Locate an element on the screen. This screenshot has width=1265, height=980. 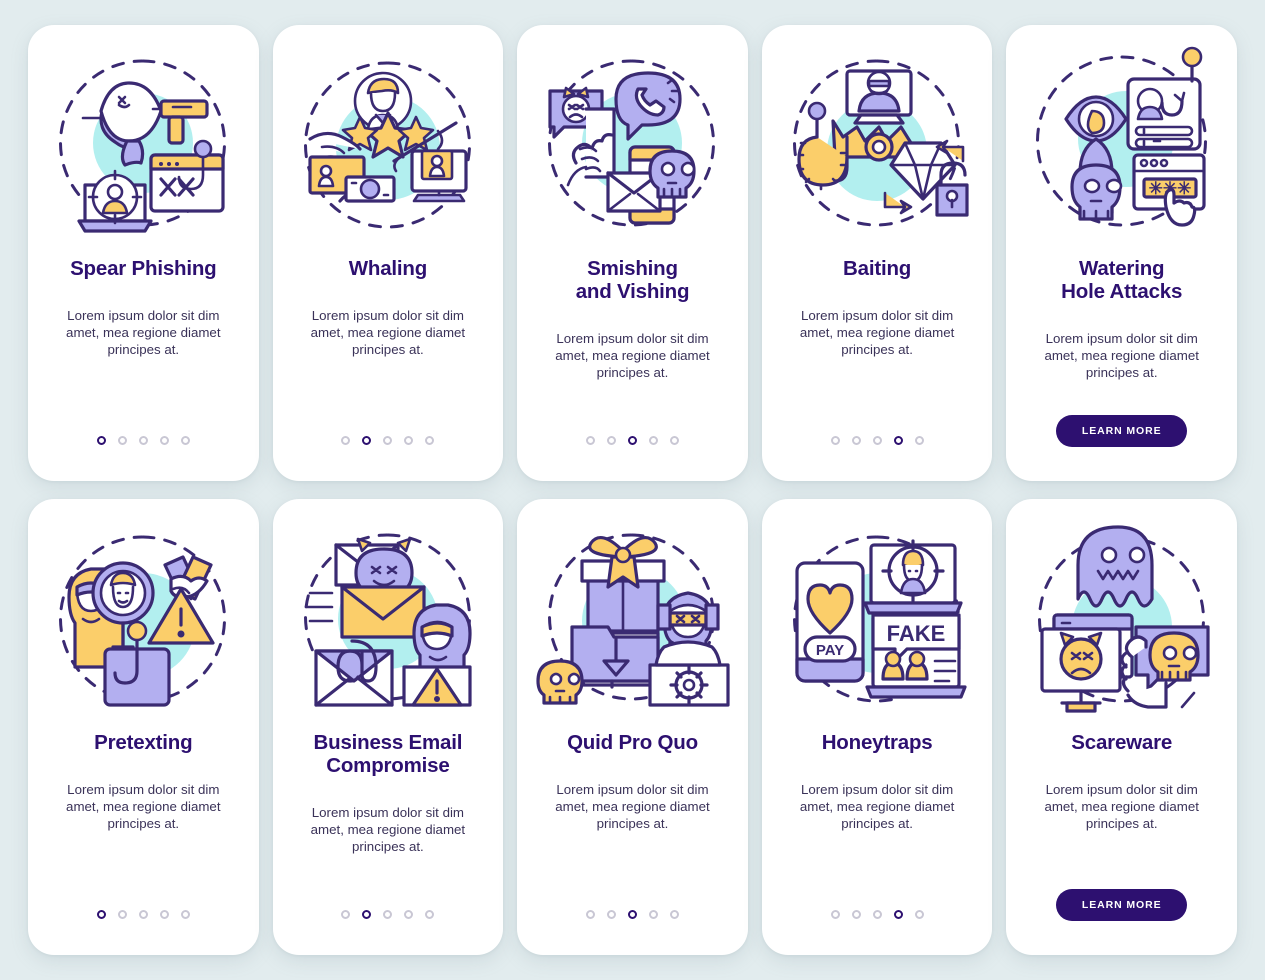
card-title: Whaling is located at coordinates (388, 268).